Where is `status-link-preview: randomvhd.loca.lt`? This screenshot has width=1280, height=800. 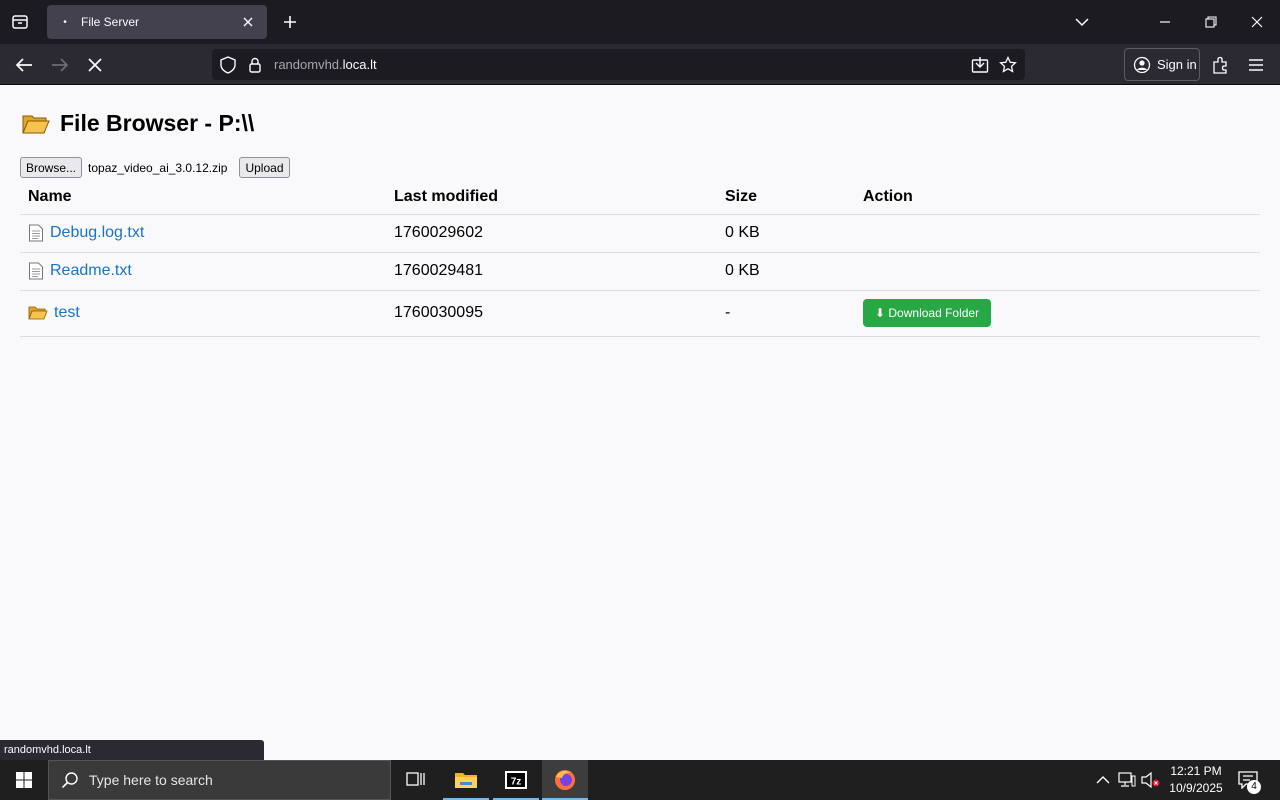 status-link-preview: randomvhd.loca.lt is located at coordinates (132, 750).